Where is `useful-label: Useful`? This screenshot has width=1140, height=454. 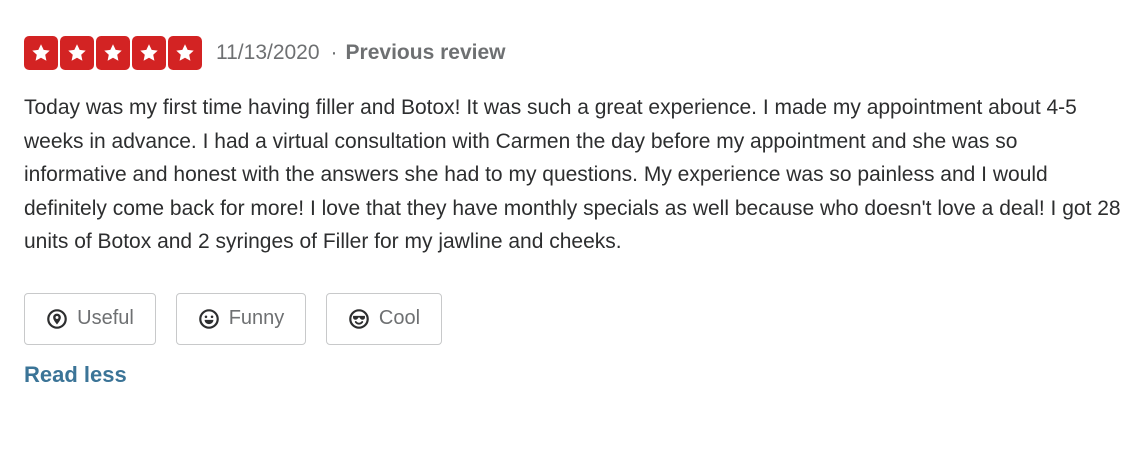 useful-label: Useful is located at coordinates (105, 318).